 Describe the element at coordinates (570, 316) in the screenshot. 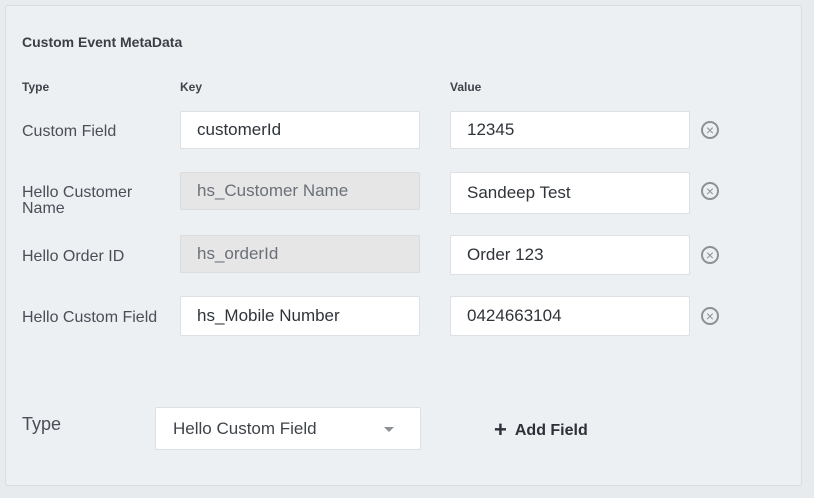

I see `value-input: 0424663104` at that location.